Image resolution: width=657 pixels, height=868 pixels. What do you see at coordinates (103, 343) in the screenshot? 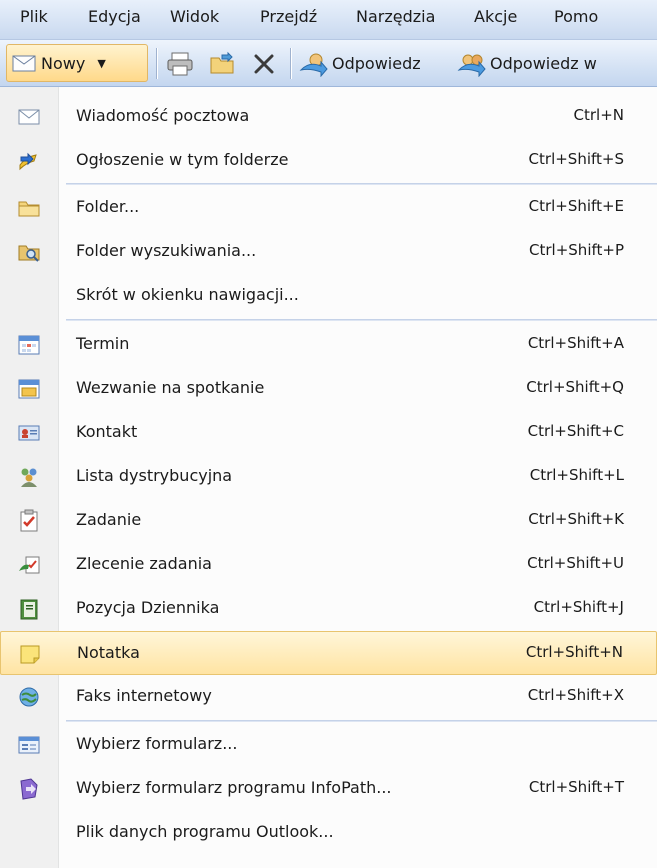
I see `menu-item-label: Termin` at bounding box center [103, 343].